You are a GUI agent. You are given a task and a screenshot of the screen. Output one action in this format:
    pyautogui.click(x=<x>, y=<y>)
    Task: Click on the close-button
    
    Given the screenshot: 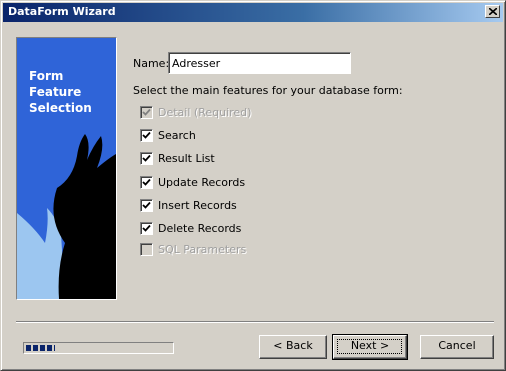 What is the action you would take?
    pyautogui.click(x=492, y=11)
    